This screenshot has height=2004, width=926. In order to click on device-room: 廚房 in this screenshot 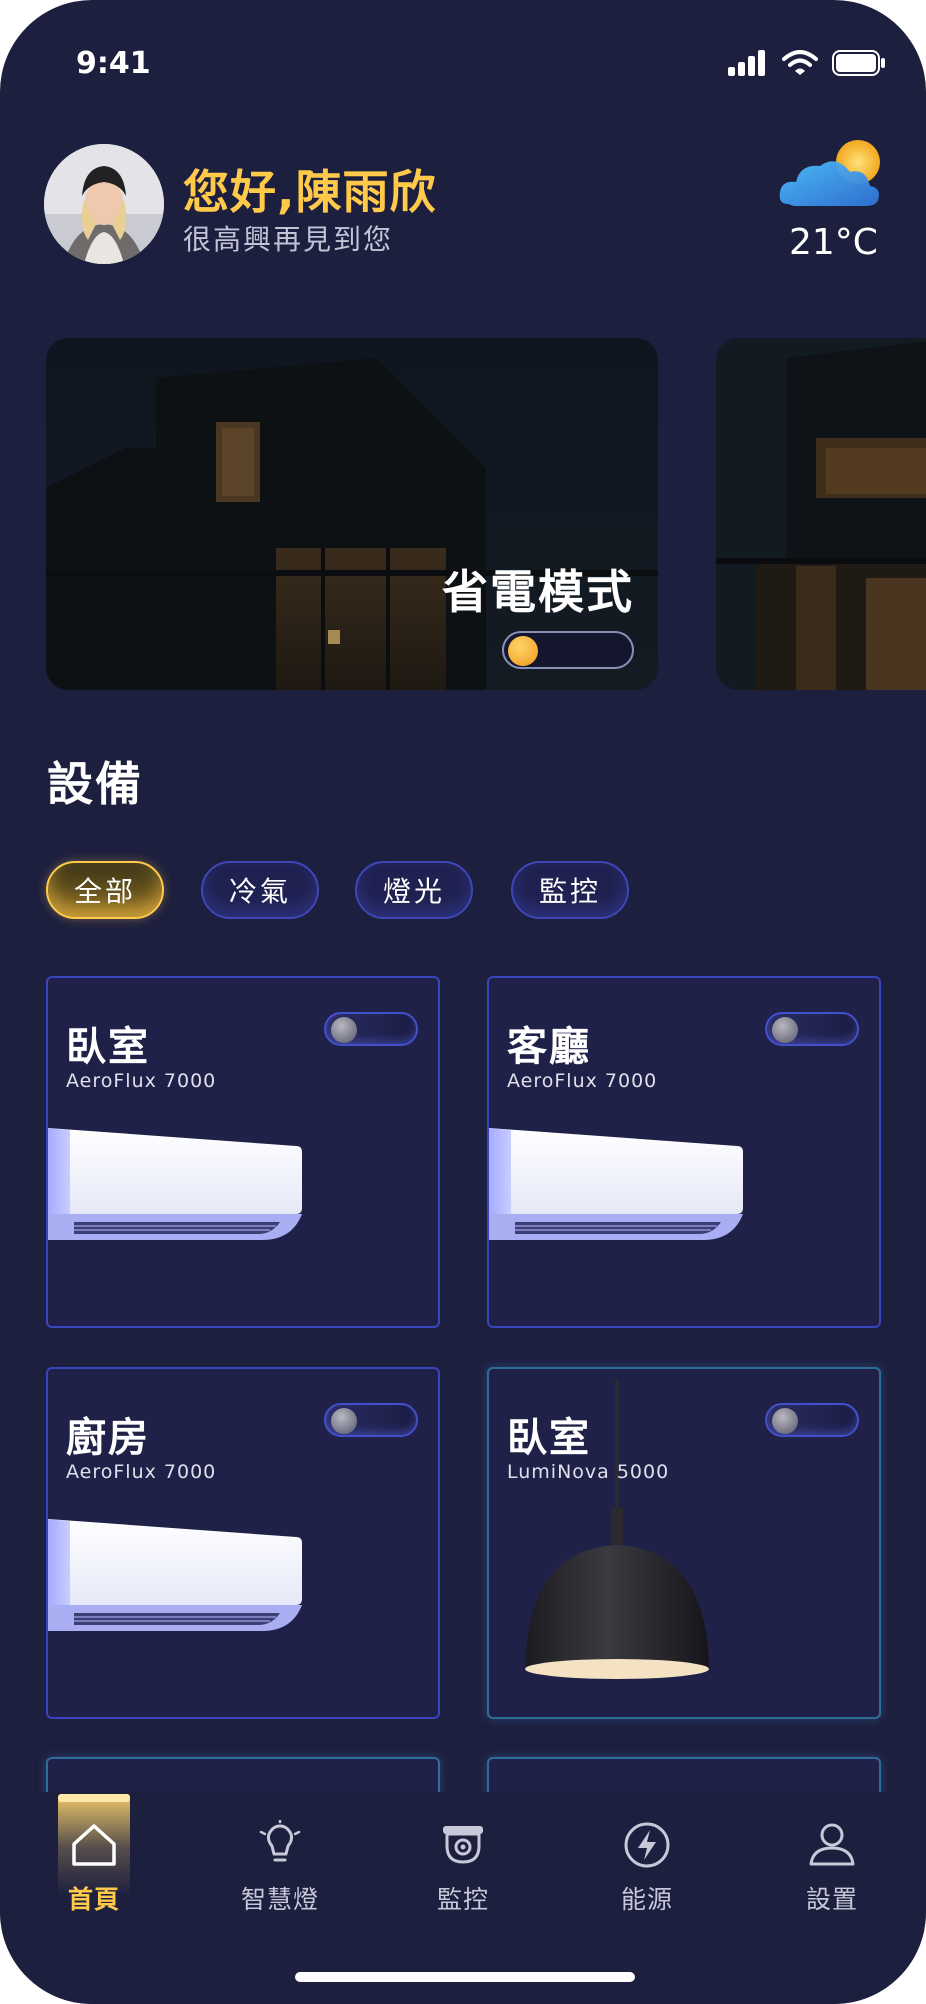, I will do `click(108, 1438)`.